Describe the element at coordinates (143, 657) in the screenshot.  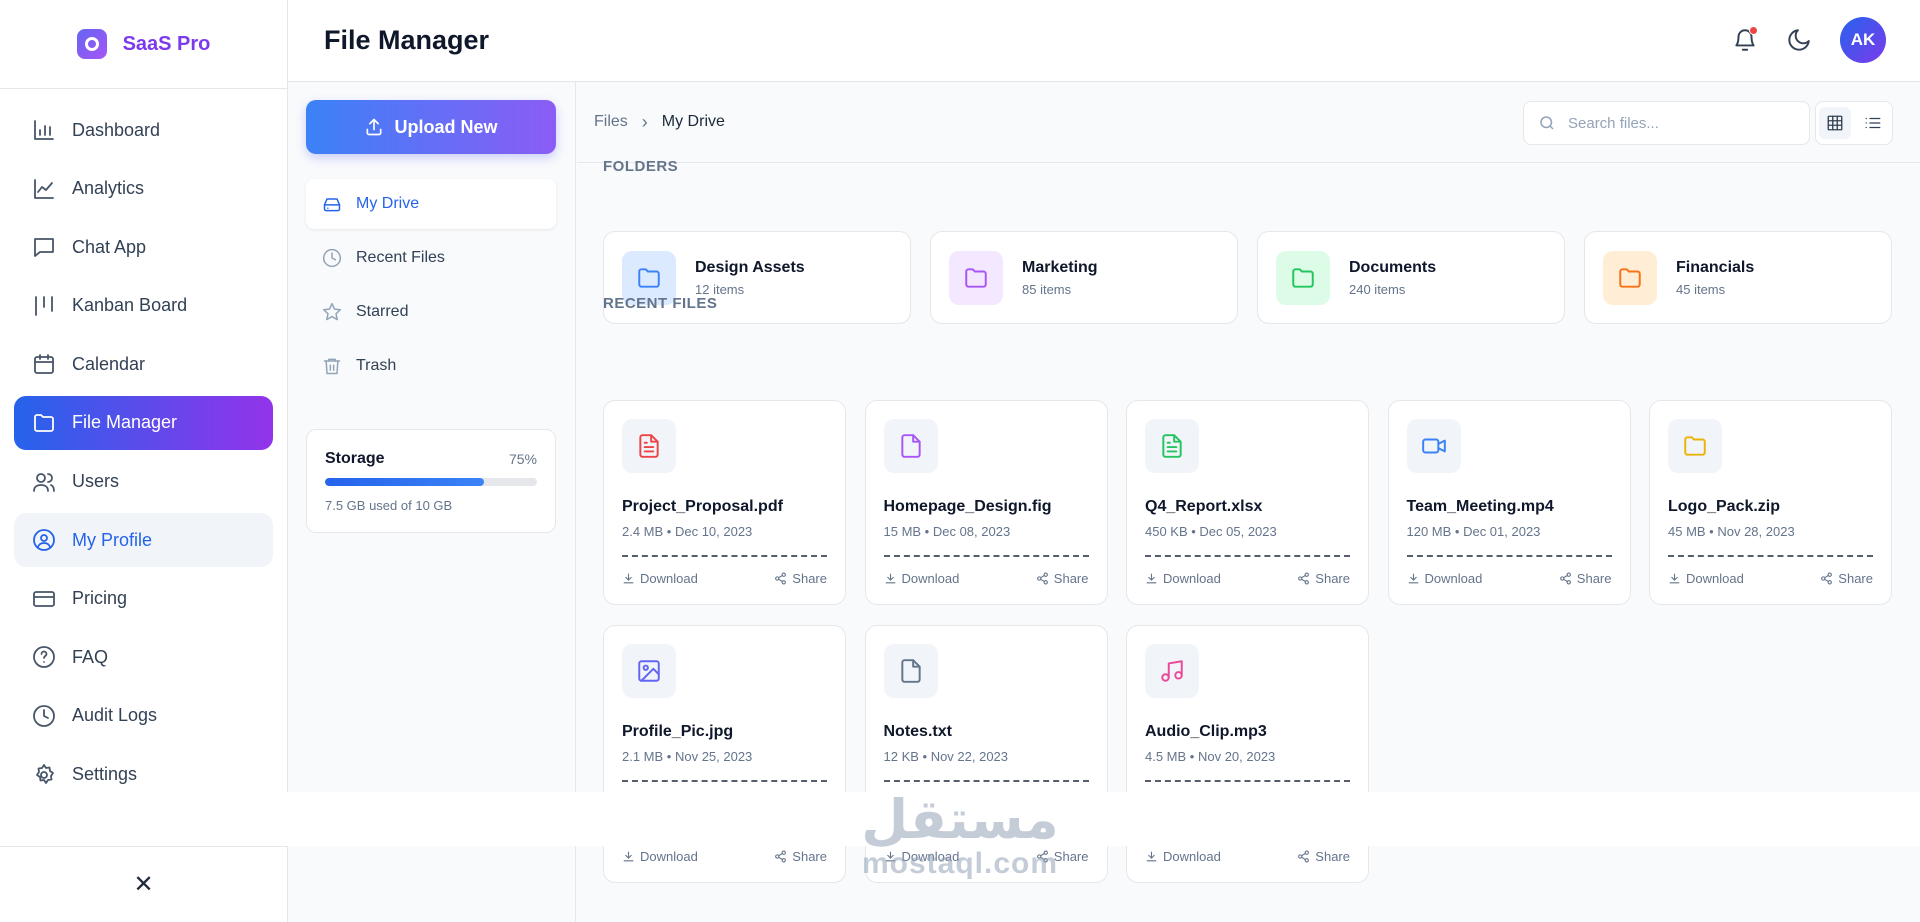
I see `sidebar-item-faq: FAQ` at that location.